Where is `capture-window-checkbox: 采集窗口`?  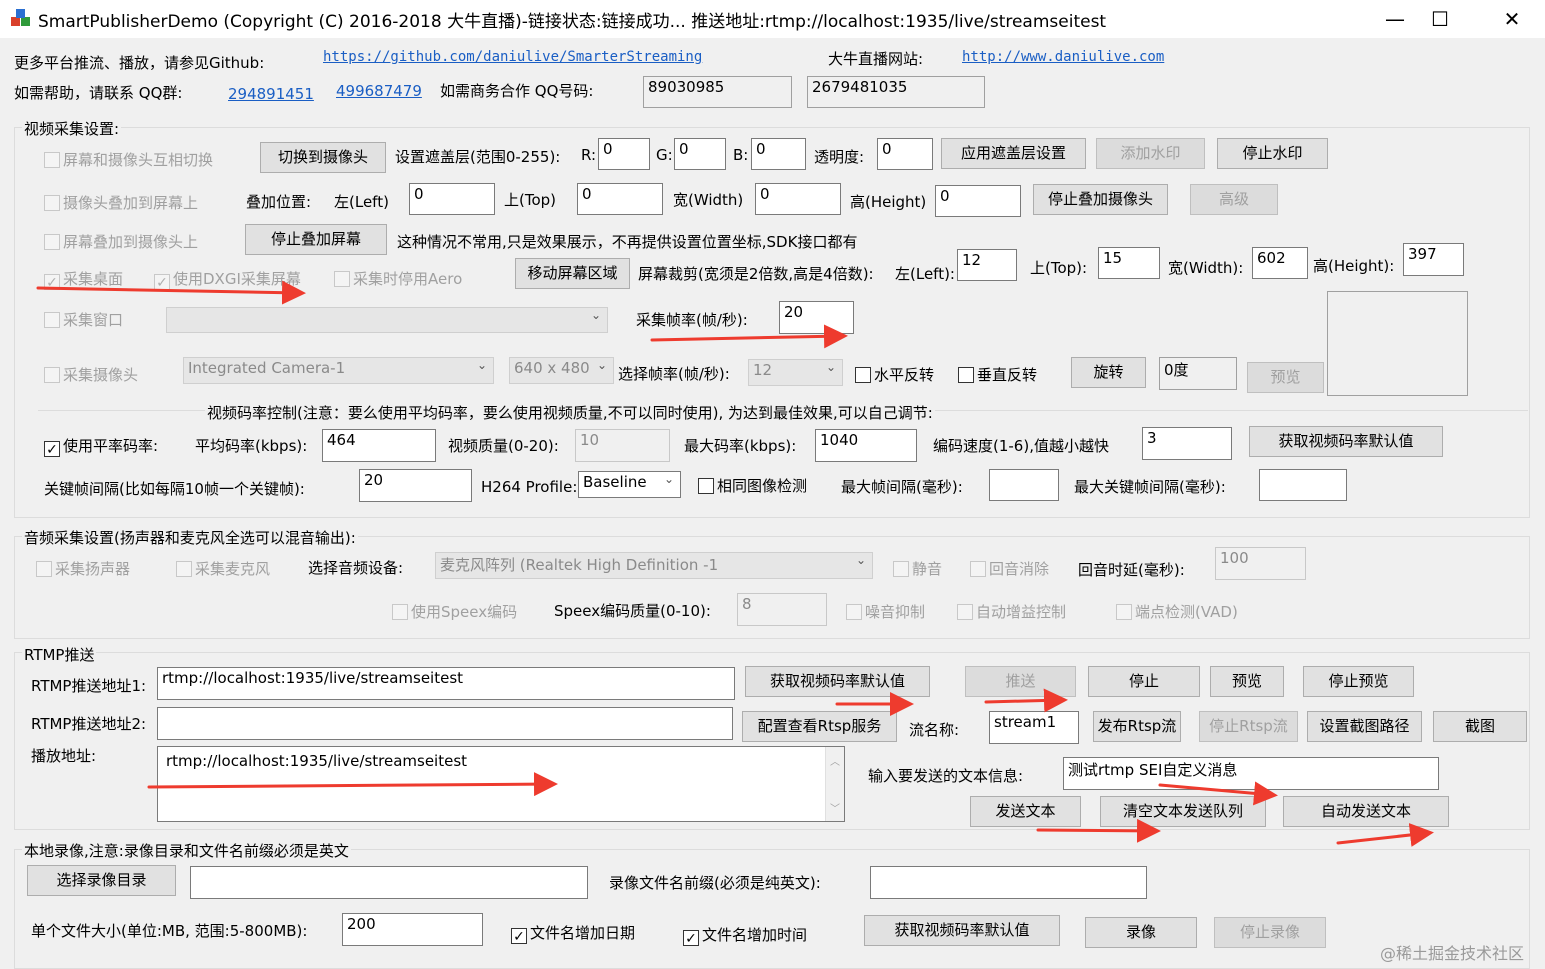 capture-window-checkbox: 采集窗口 is located at coordinates (83, 319).